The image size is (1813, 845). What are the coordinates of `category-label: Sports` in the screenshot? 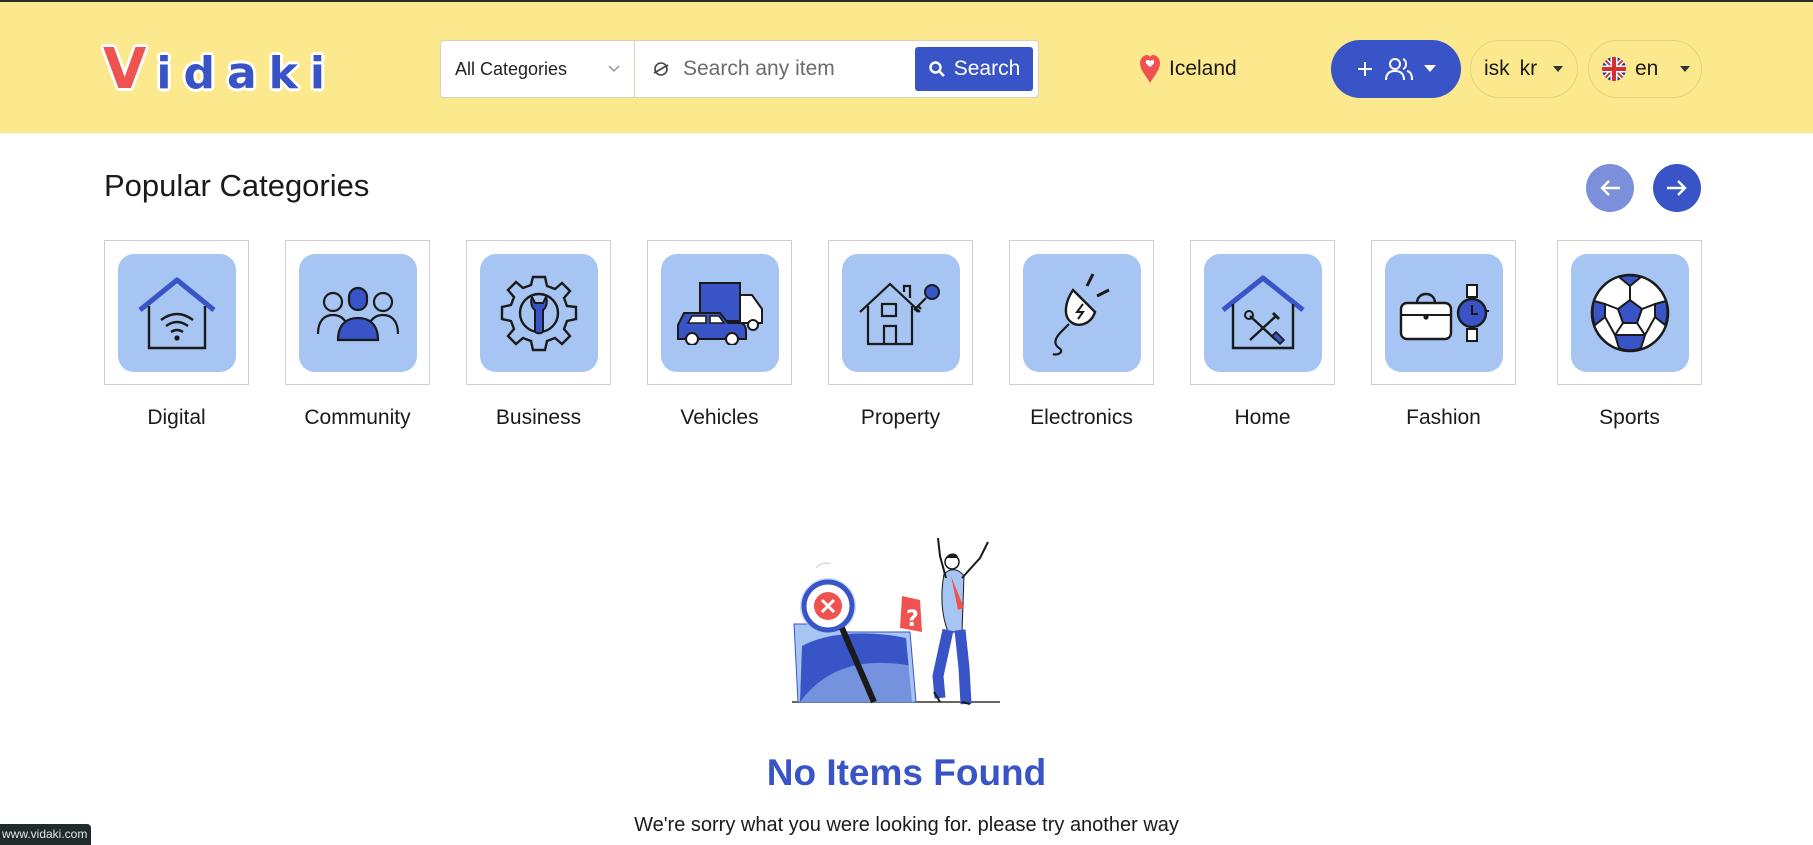 It's located at (1629, 417).